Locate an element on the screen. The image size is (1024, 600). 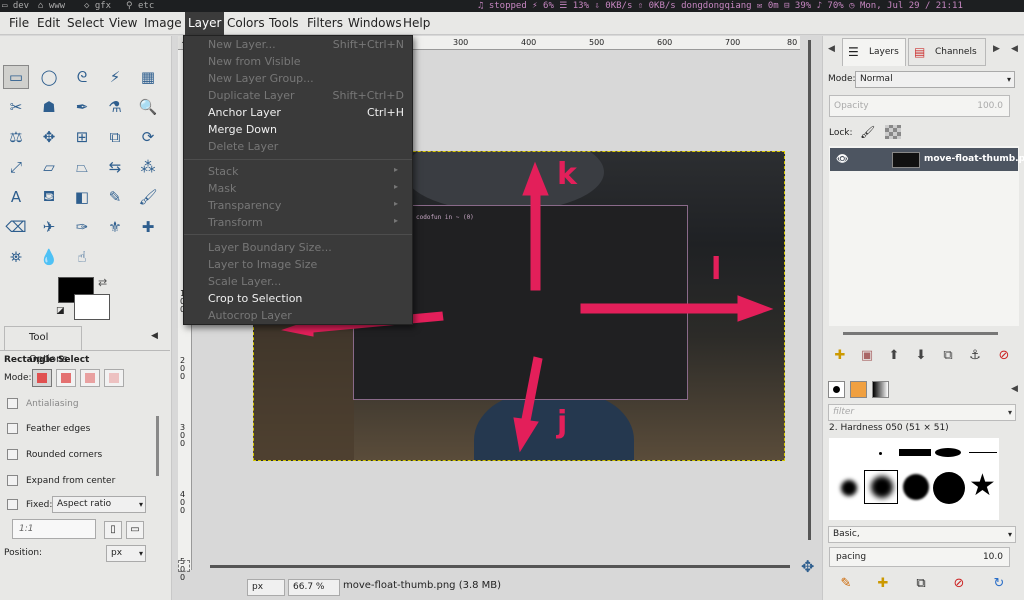
menu-item-stack: Stack ▸ is located at coordinates (306, 171).